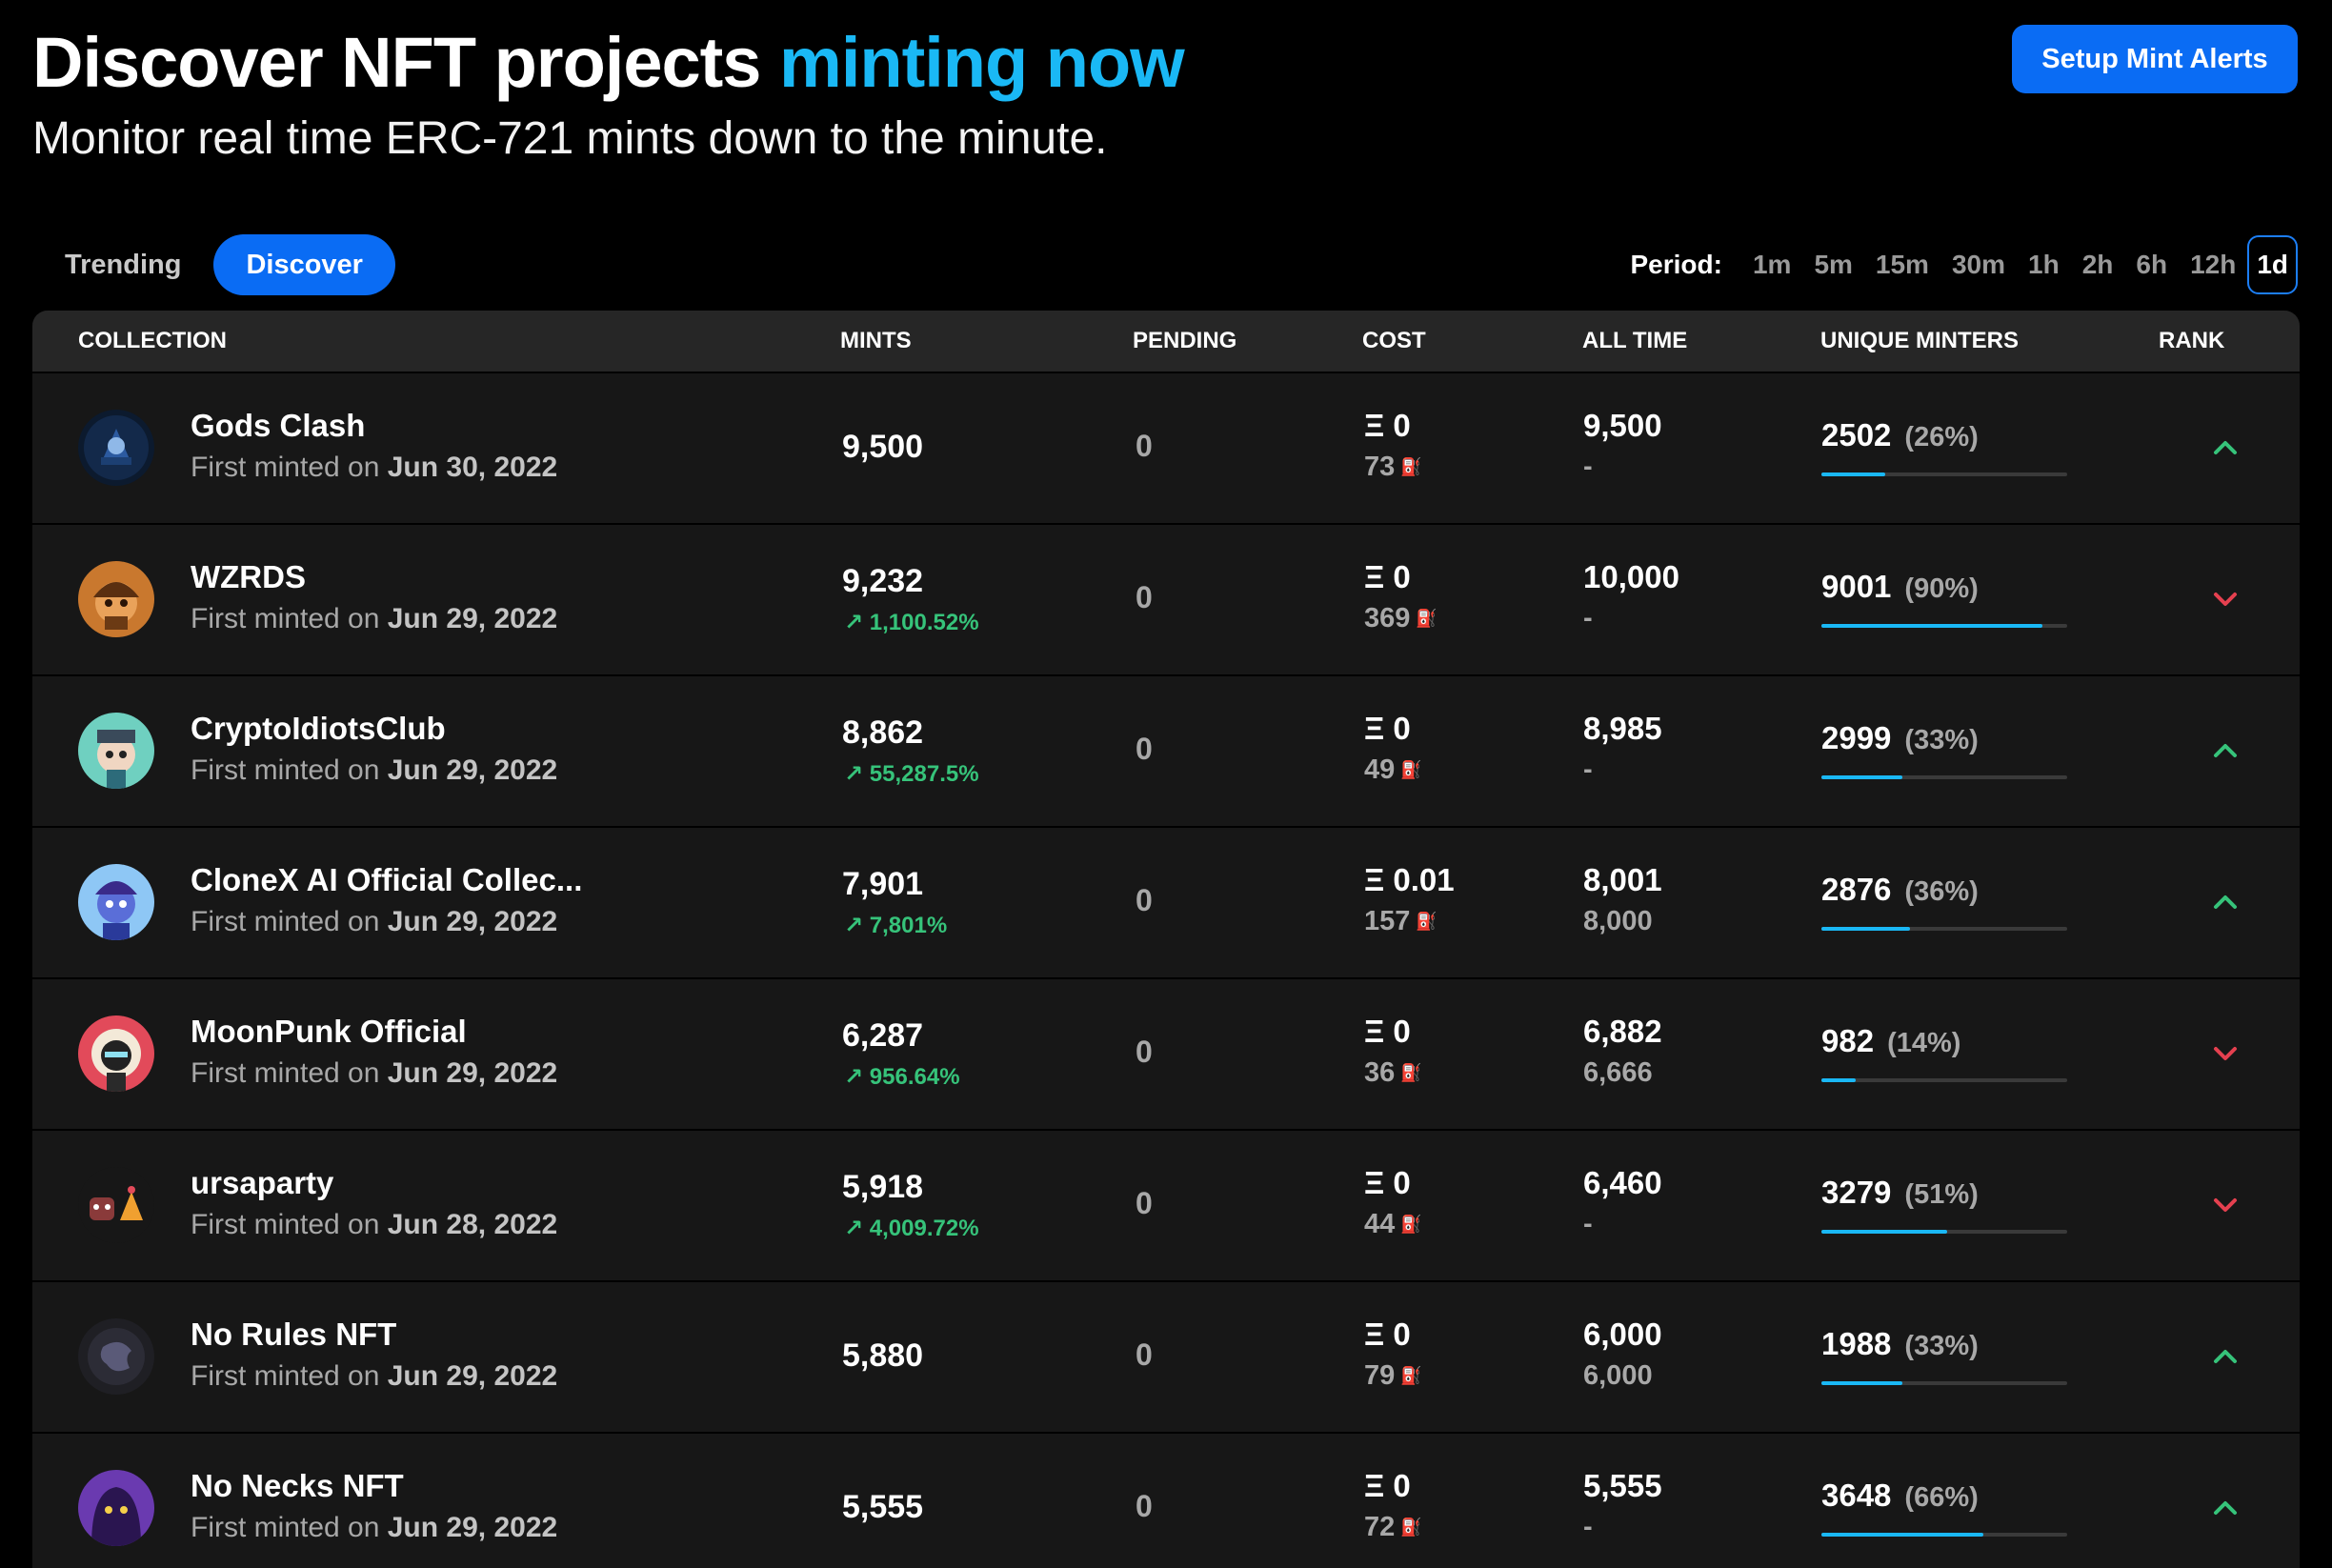 This screenshot has width=2332, height=1568. What do you see at coordinates (2192, 341) in the screenshot?
I see `column-header-rank: RANK` at bounding box center [2192, 341].